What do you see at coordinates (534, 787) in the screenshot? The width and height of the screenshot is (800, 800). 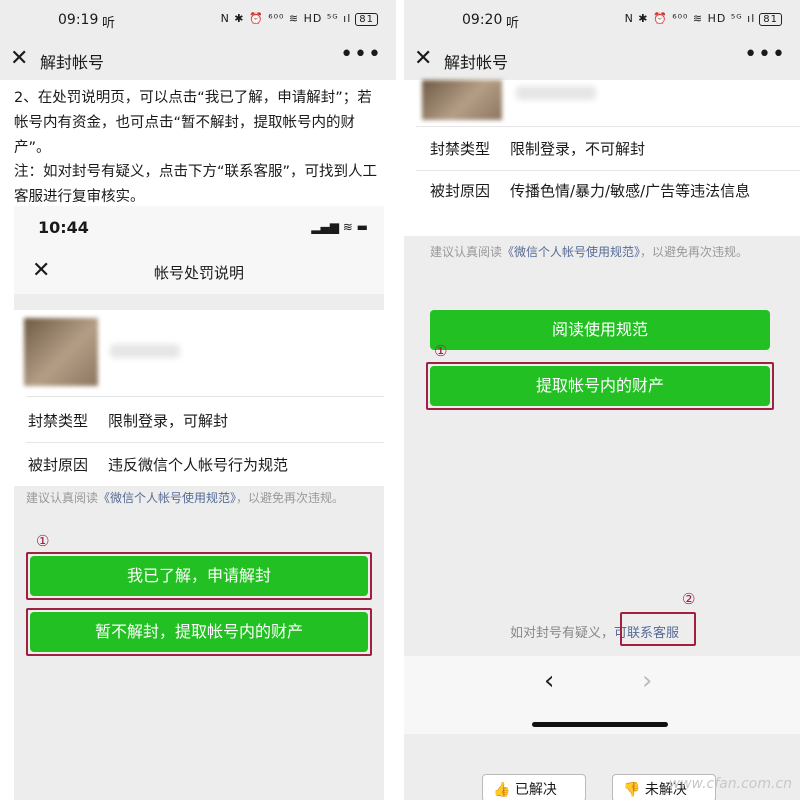 I see `resolved-button: 👍 已解决` at bounding box center [534, 787].